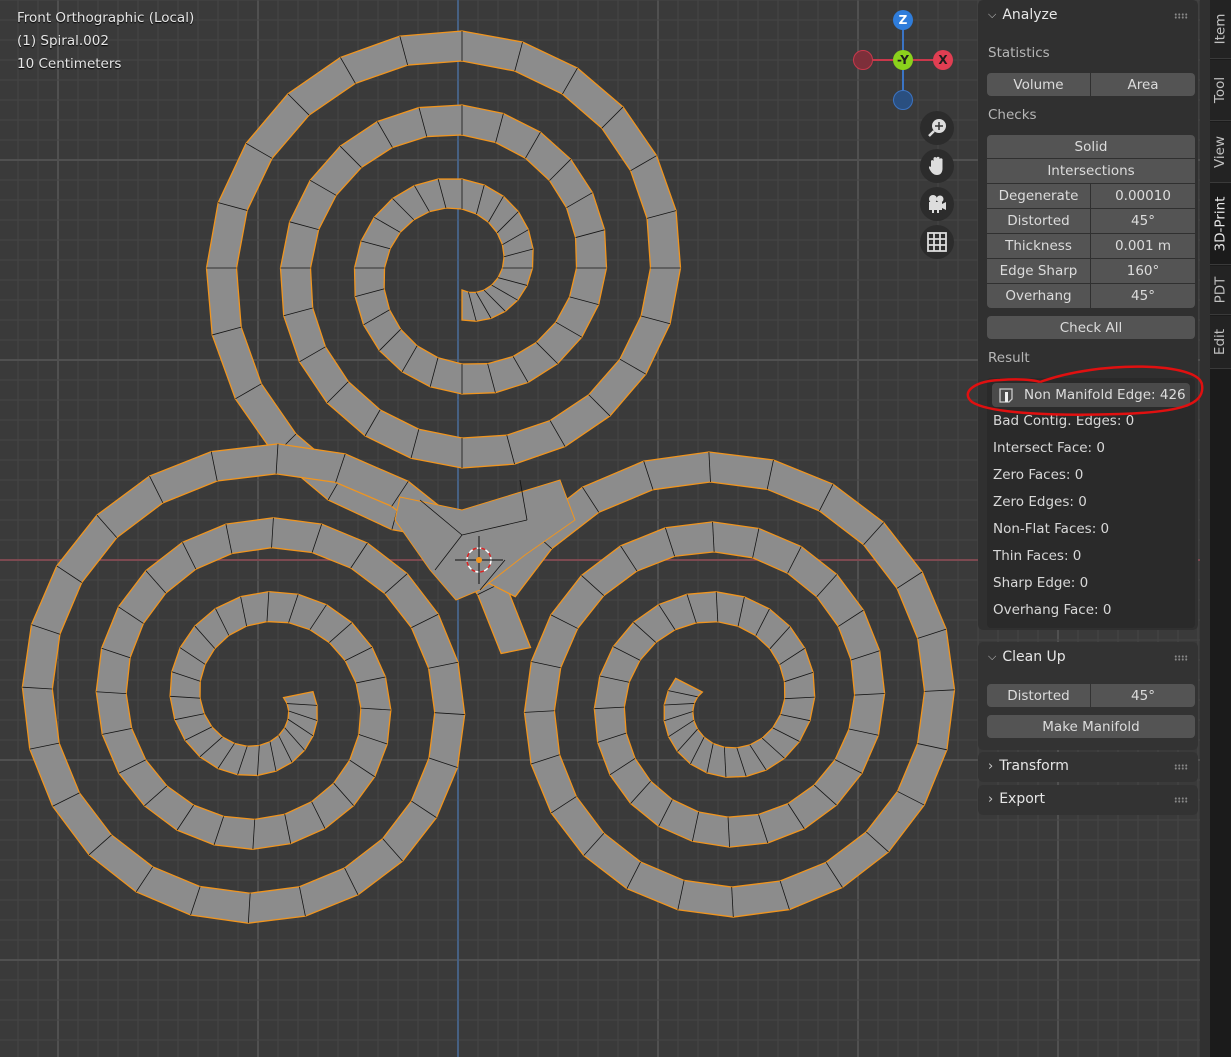 This screenshot has width=1231, height=1057. I want to click on result-item: Overhang Face: 0, so click(1052, 610).